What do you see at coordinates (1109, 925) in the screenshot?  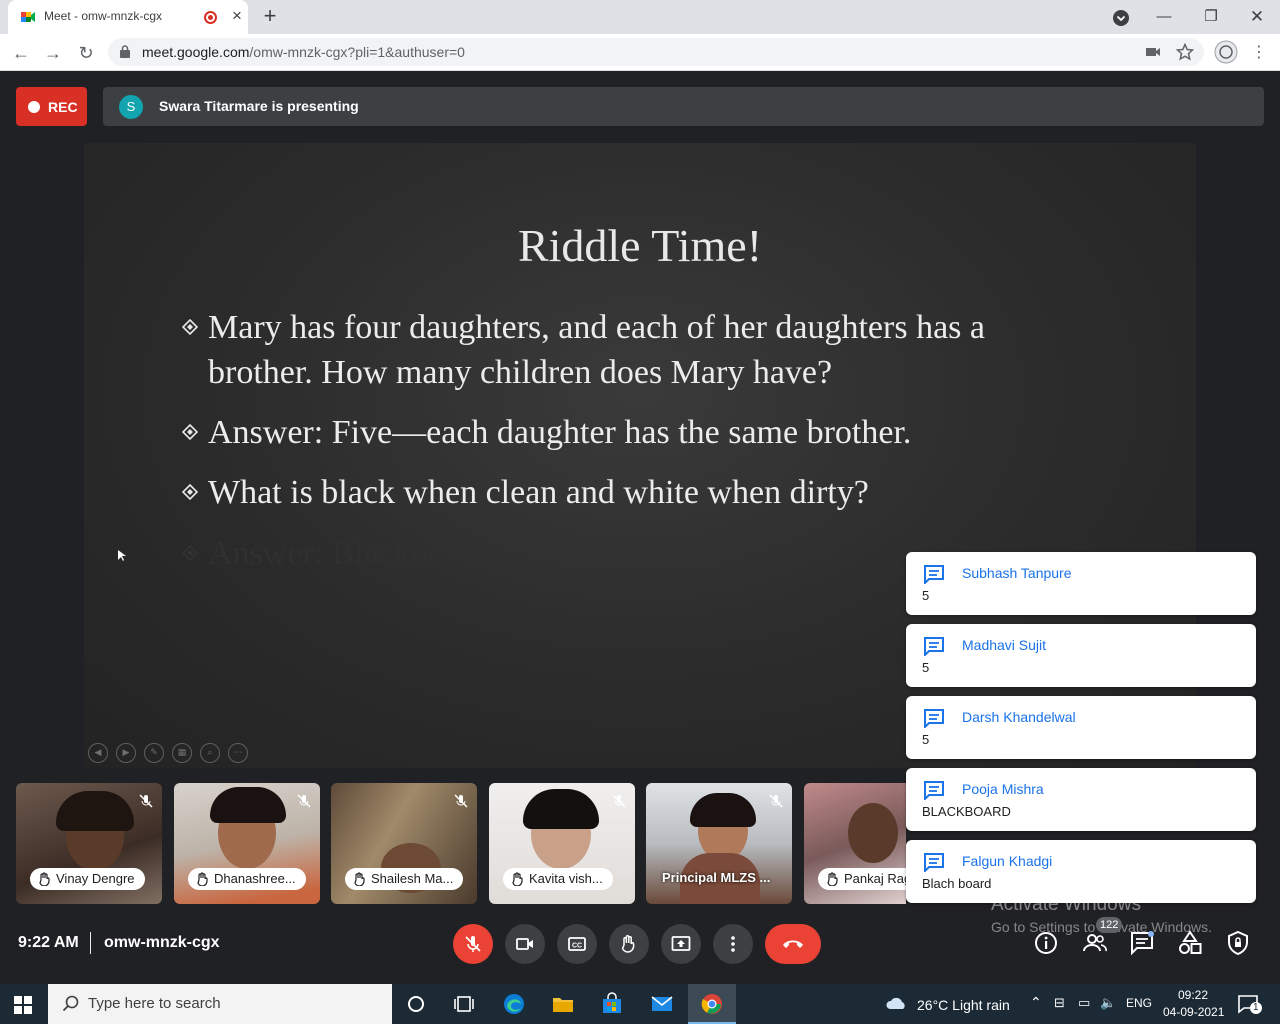 I see `participant-count-badge: 122` at bounding box center [1109, 925].